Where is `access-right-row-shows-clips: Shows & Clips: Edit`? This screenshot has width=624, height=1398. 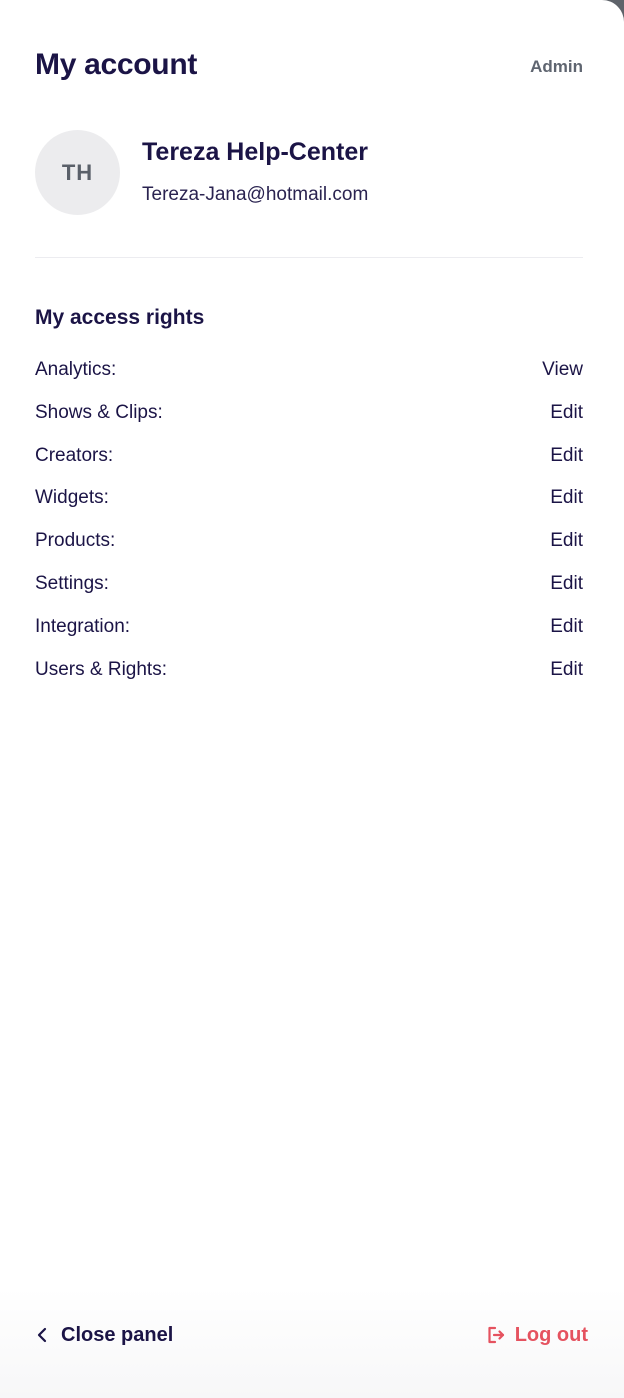
access-right-row-shows-clips: Shows & Clips: Edit is located at coordinates (309, 423).